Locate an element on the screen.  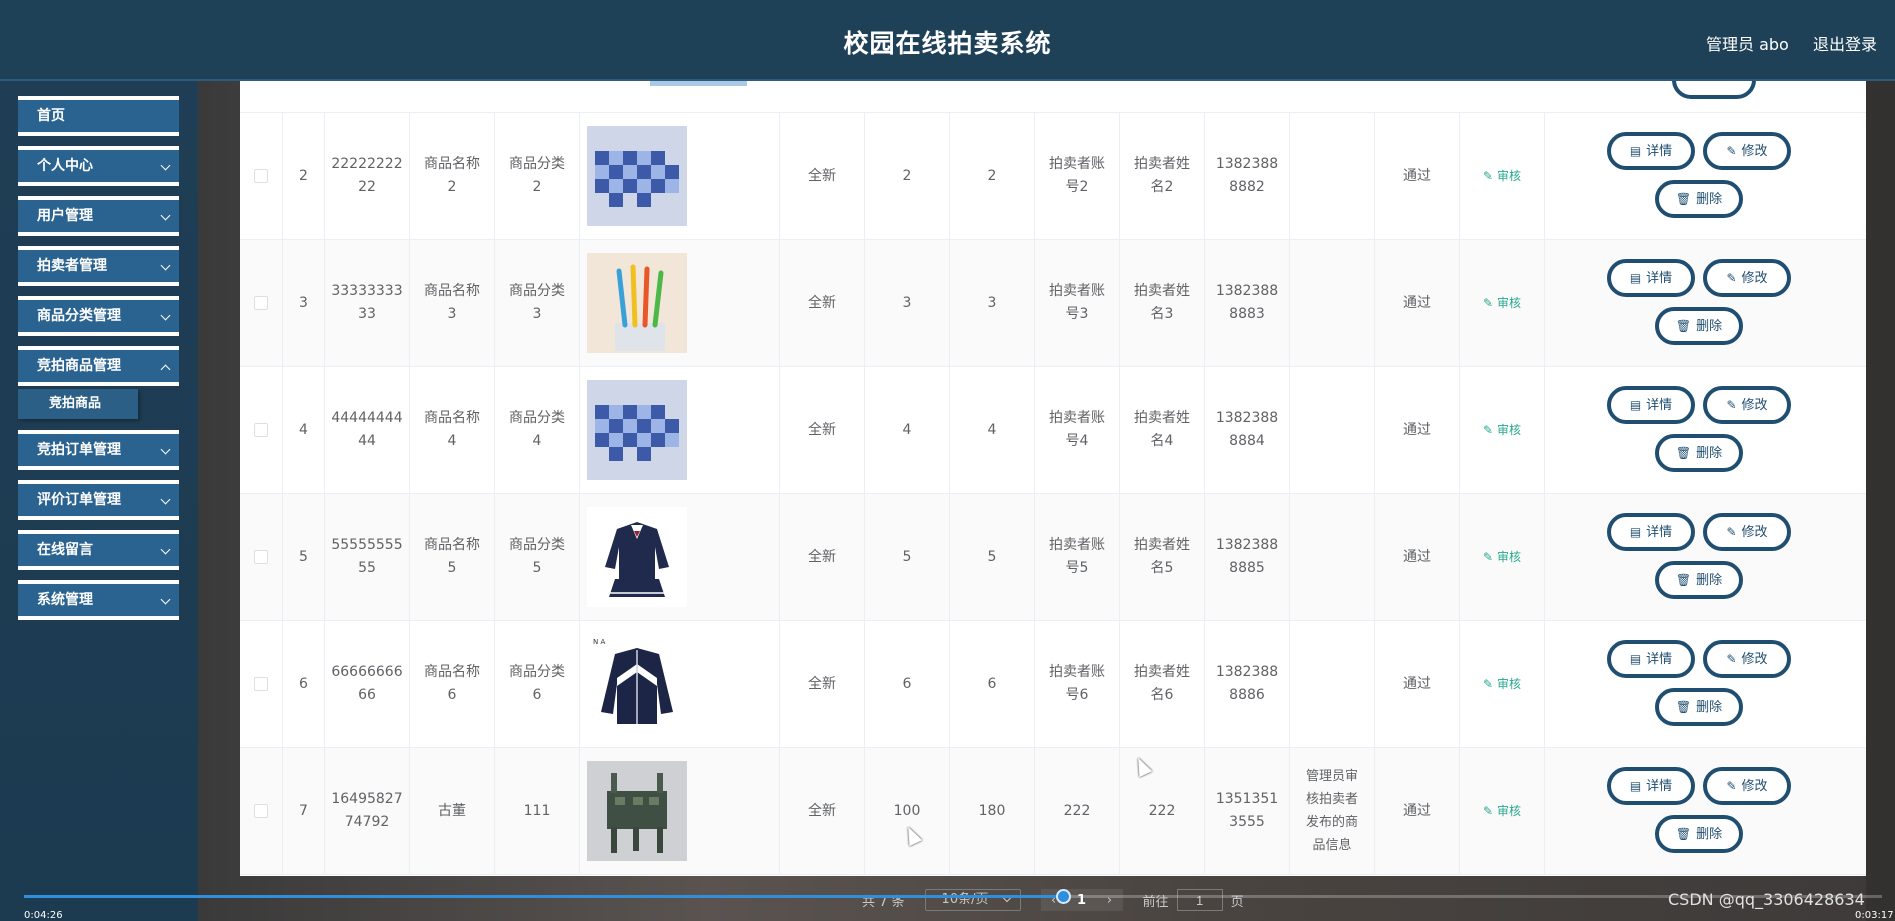
page-edge is located at coordinates (1880, 501).